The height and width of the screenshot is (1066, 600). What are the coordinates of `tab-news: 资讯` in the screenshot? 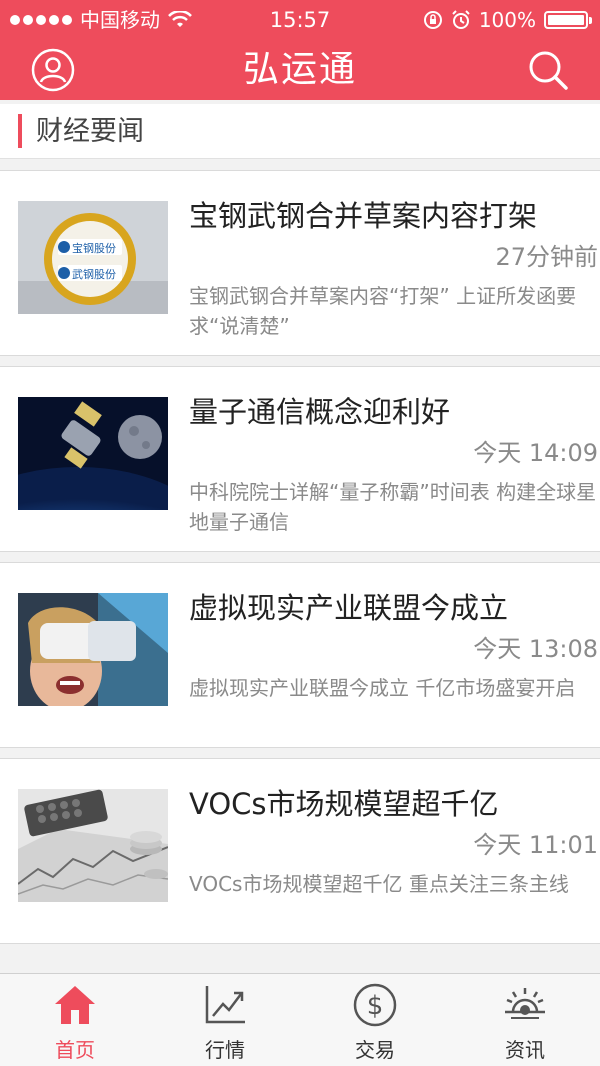 It's located at (525, 1020).